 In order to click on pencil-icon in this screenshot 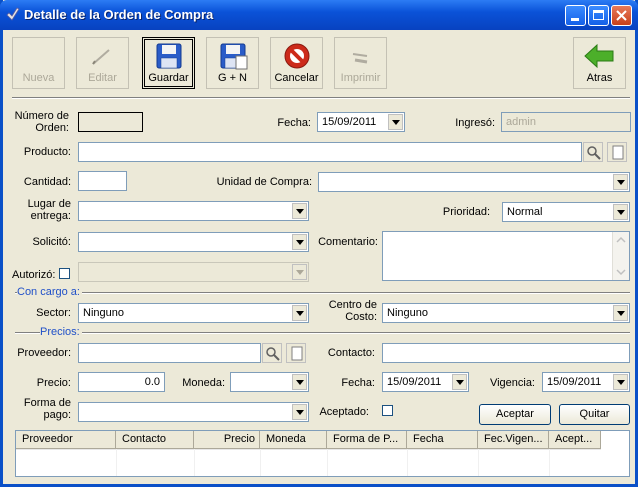, I will do `click(101, 57)`.